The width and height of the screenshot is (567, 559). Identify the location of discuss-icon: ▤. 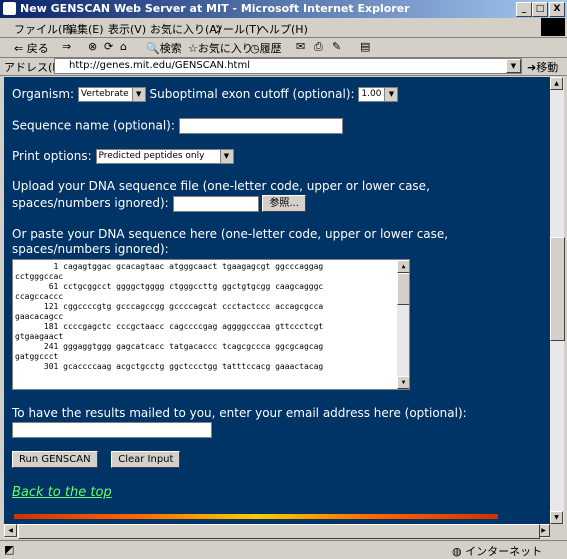
(365, 46).